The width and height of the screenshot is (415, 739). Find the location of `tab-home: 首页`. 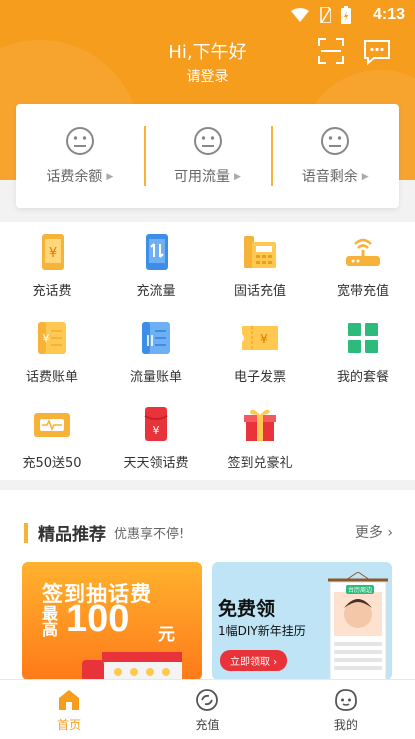

tab-home: 首页 is located at coordinates (69, 709).